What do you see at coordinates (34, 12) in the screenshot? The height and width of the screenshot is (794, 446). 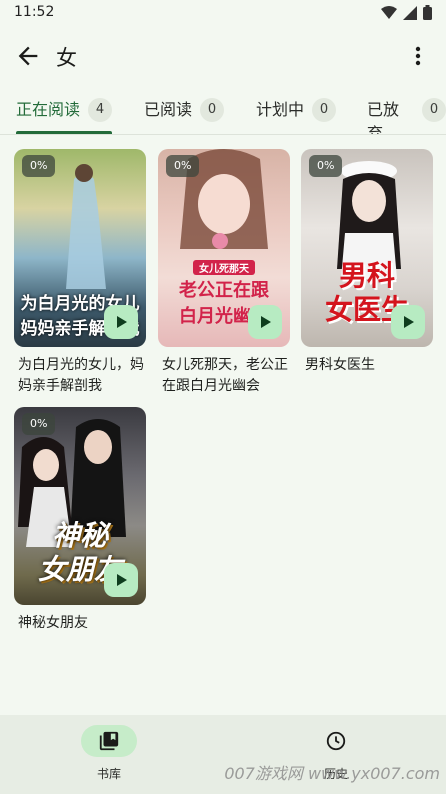 I see `status-time: 11:52` at bounding box center [34, 12].